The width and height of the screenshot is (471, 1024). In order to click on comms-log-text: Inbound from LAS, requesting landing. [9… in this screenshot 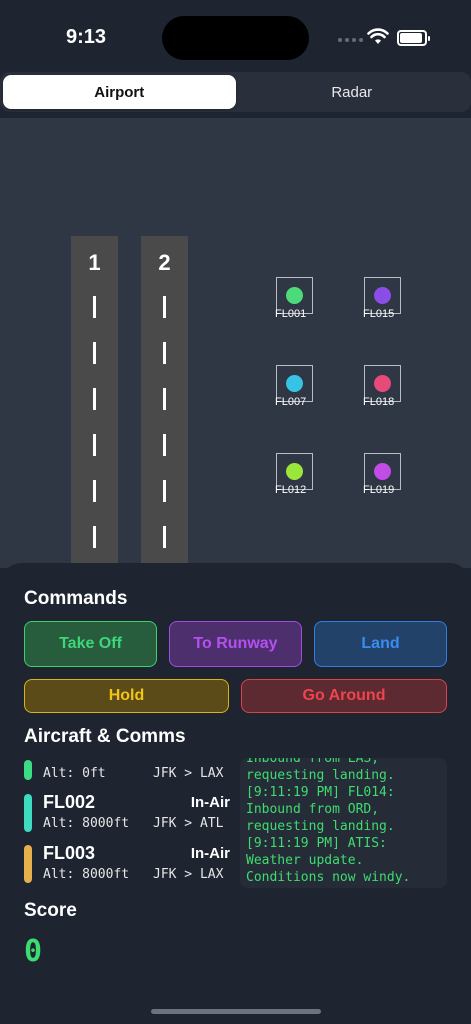, I will do `click(328, 821)`.